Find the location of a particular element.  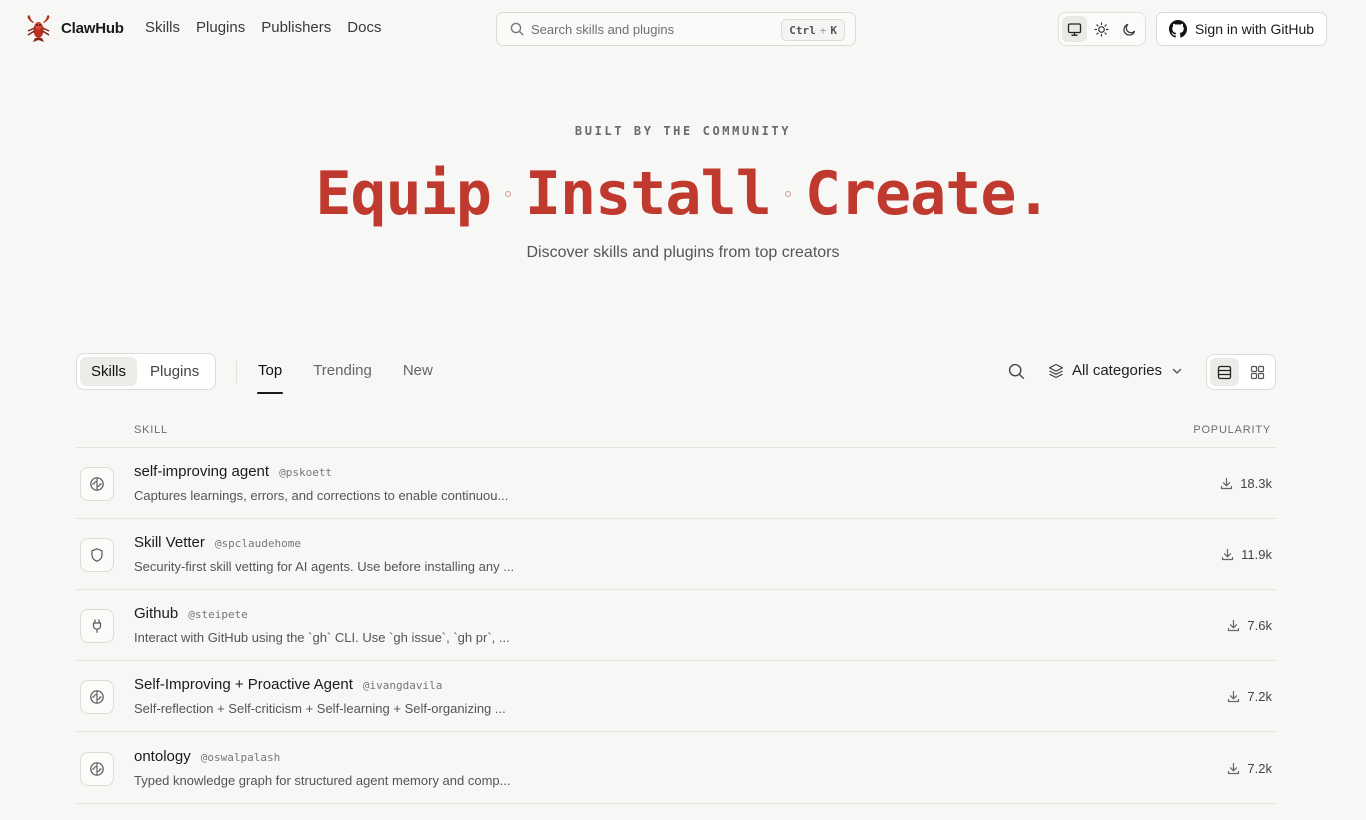

global-search: Ctrl + K is located at coordinates (676, 29).